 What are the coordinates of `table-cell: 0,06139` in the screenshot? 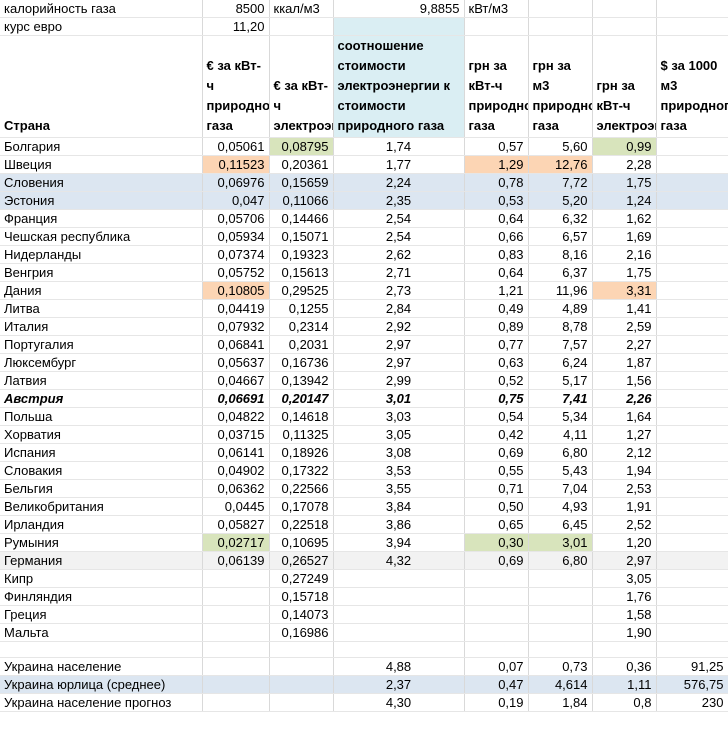 It's located at (236, 560).